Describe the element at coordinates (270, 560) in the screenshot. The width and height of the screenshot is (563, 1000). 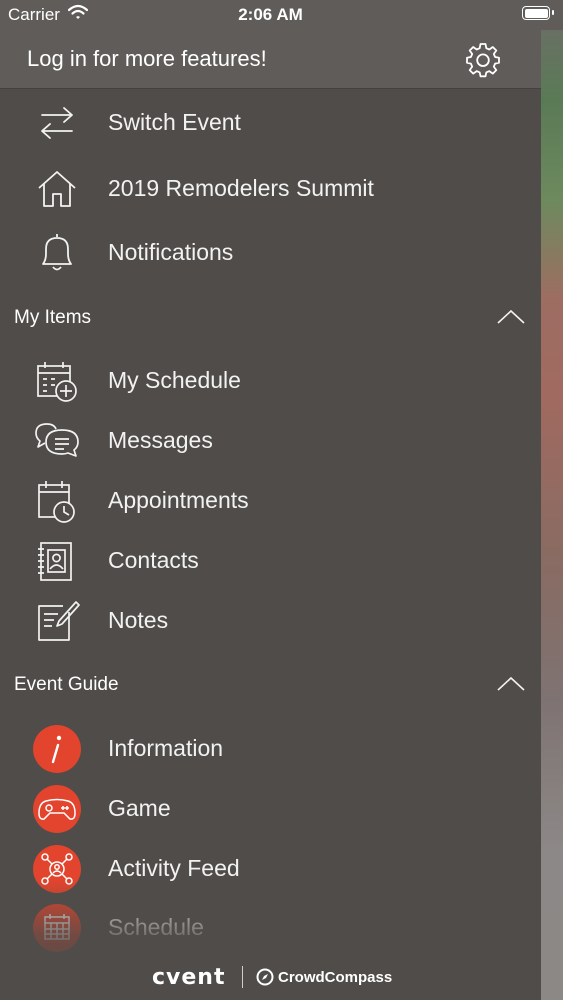
I see `menu-item-contacts: Contacts` at that location.